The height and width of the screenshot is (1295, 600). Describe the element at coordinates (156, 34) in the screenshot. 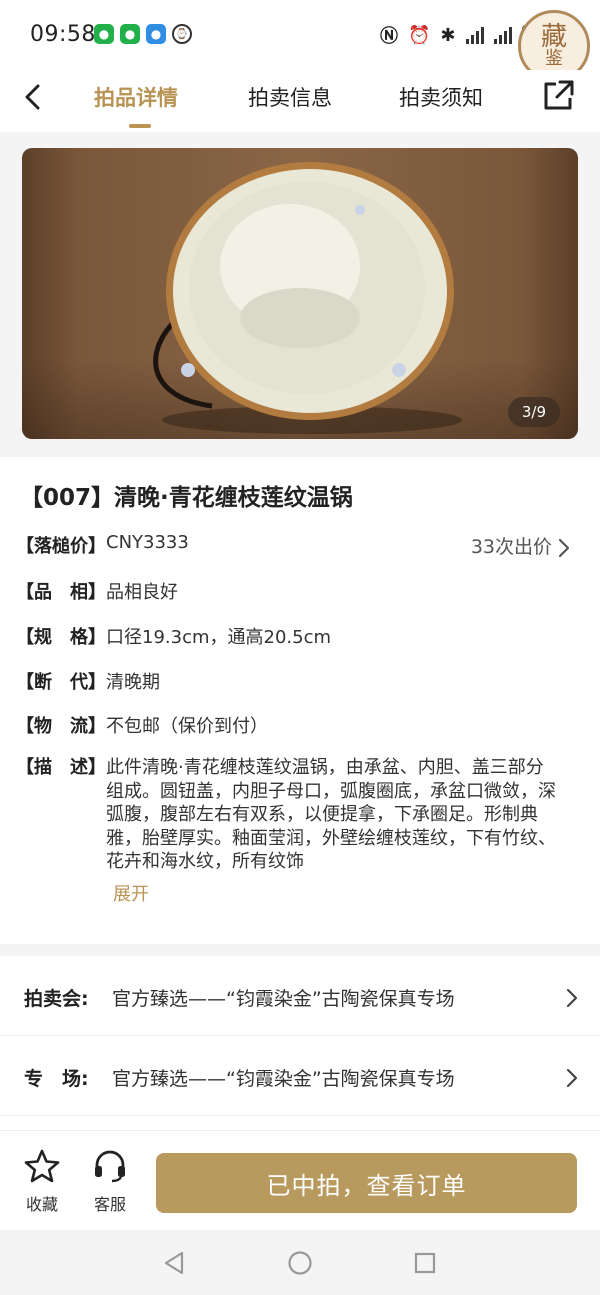

I see `message-icon: ●` at that location.